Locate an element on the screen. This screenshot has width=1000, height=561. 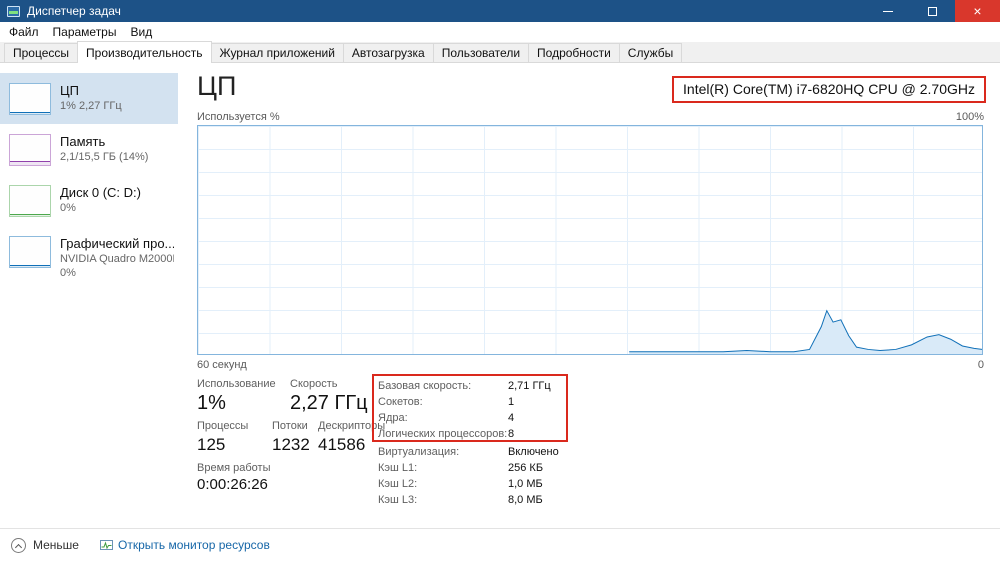
open-resource-monitor-label: Открыть монитор ресурсов is located at coordinates (193, 545).